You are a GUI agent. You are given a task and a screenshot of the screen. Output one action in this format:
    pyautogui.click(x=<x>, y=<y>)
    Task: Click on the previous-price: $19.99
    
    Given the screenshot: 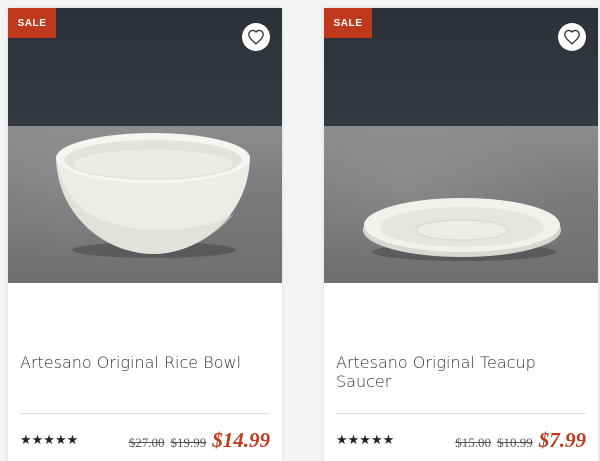 What is the action you would take?
    pyautogui.click(x=188, y=442)
    